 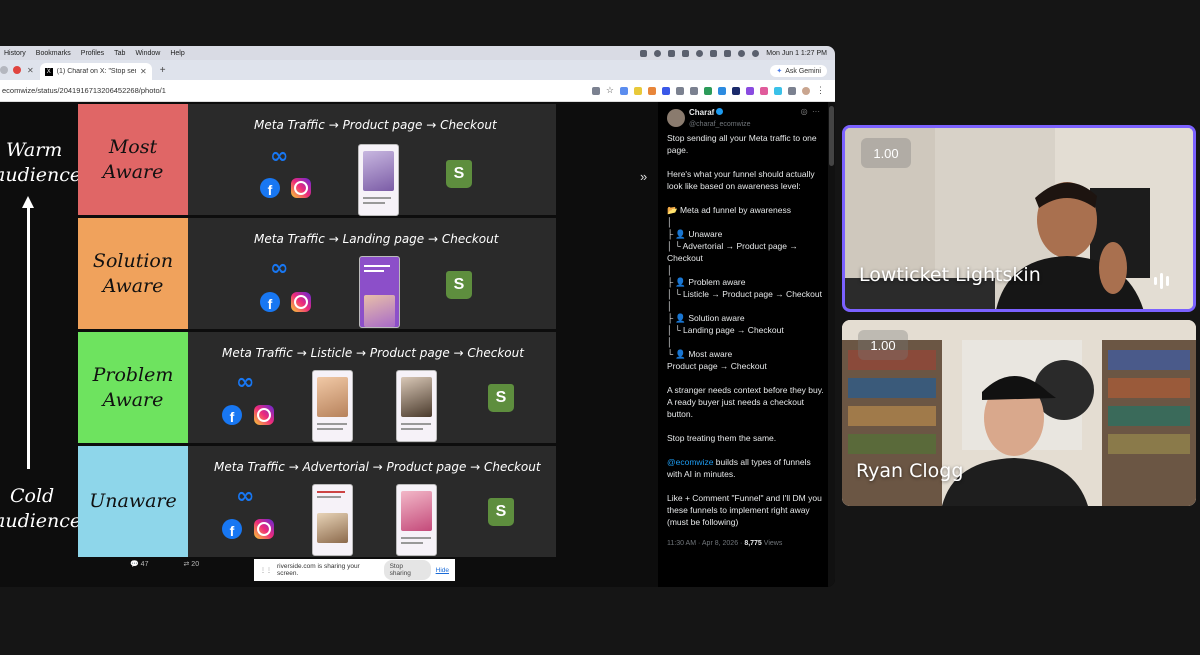 I want to click on puzzle-icon, so click(x=792, y=90).